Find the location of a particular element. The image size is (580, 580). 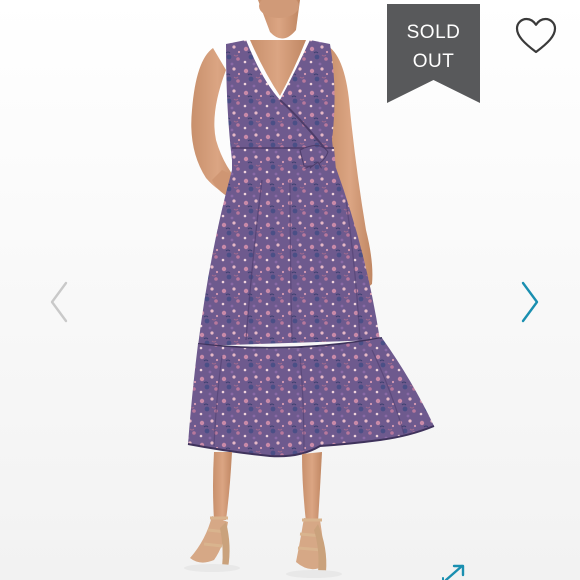

like-button is located at coordinates (536, 36).